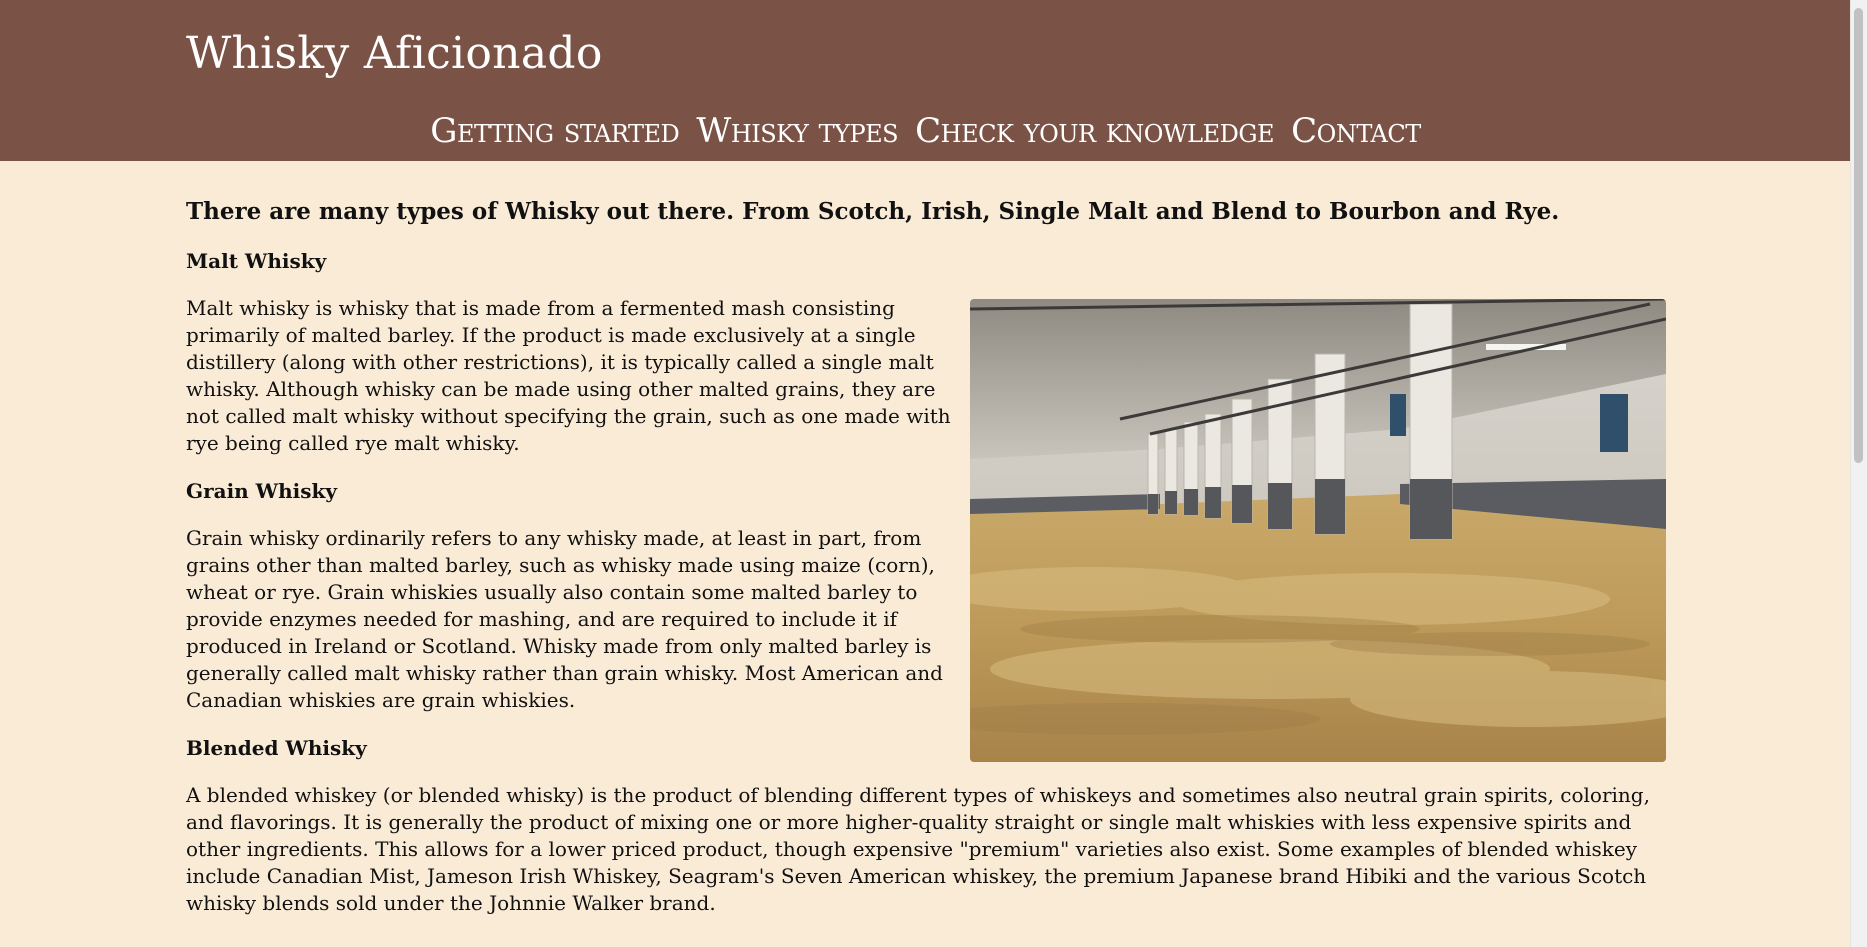 The height and width of the screenshot is (947, 1867). What do you see at coordinates (1356, 131) in the screenshot?
I see `nav-contact: Contact` at bounding box center [1356, 131].